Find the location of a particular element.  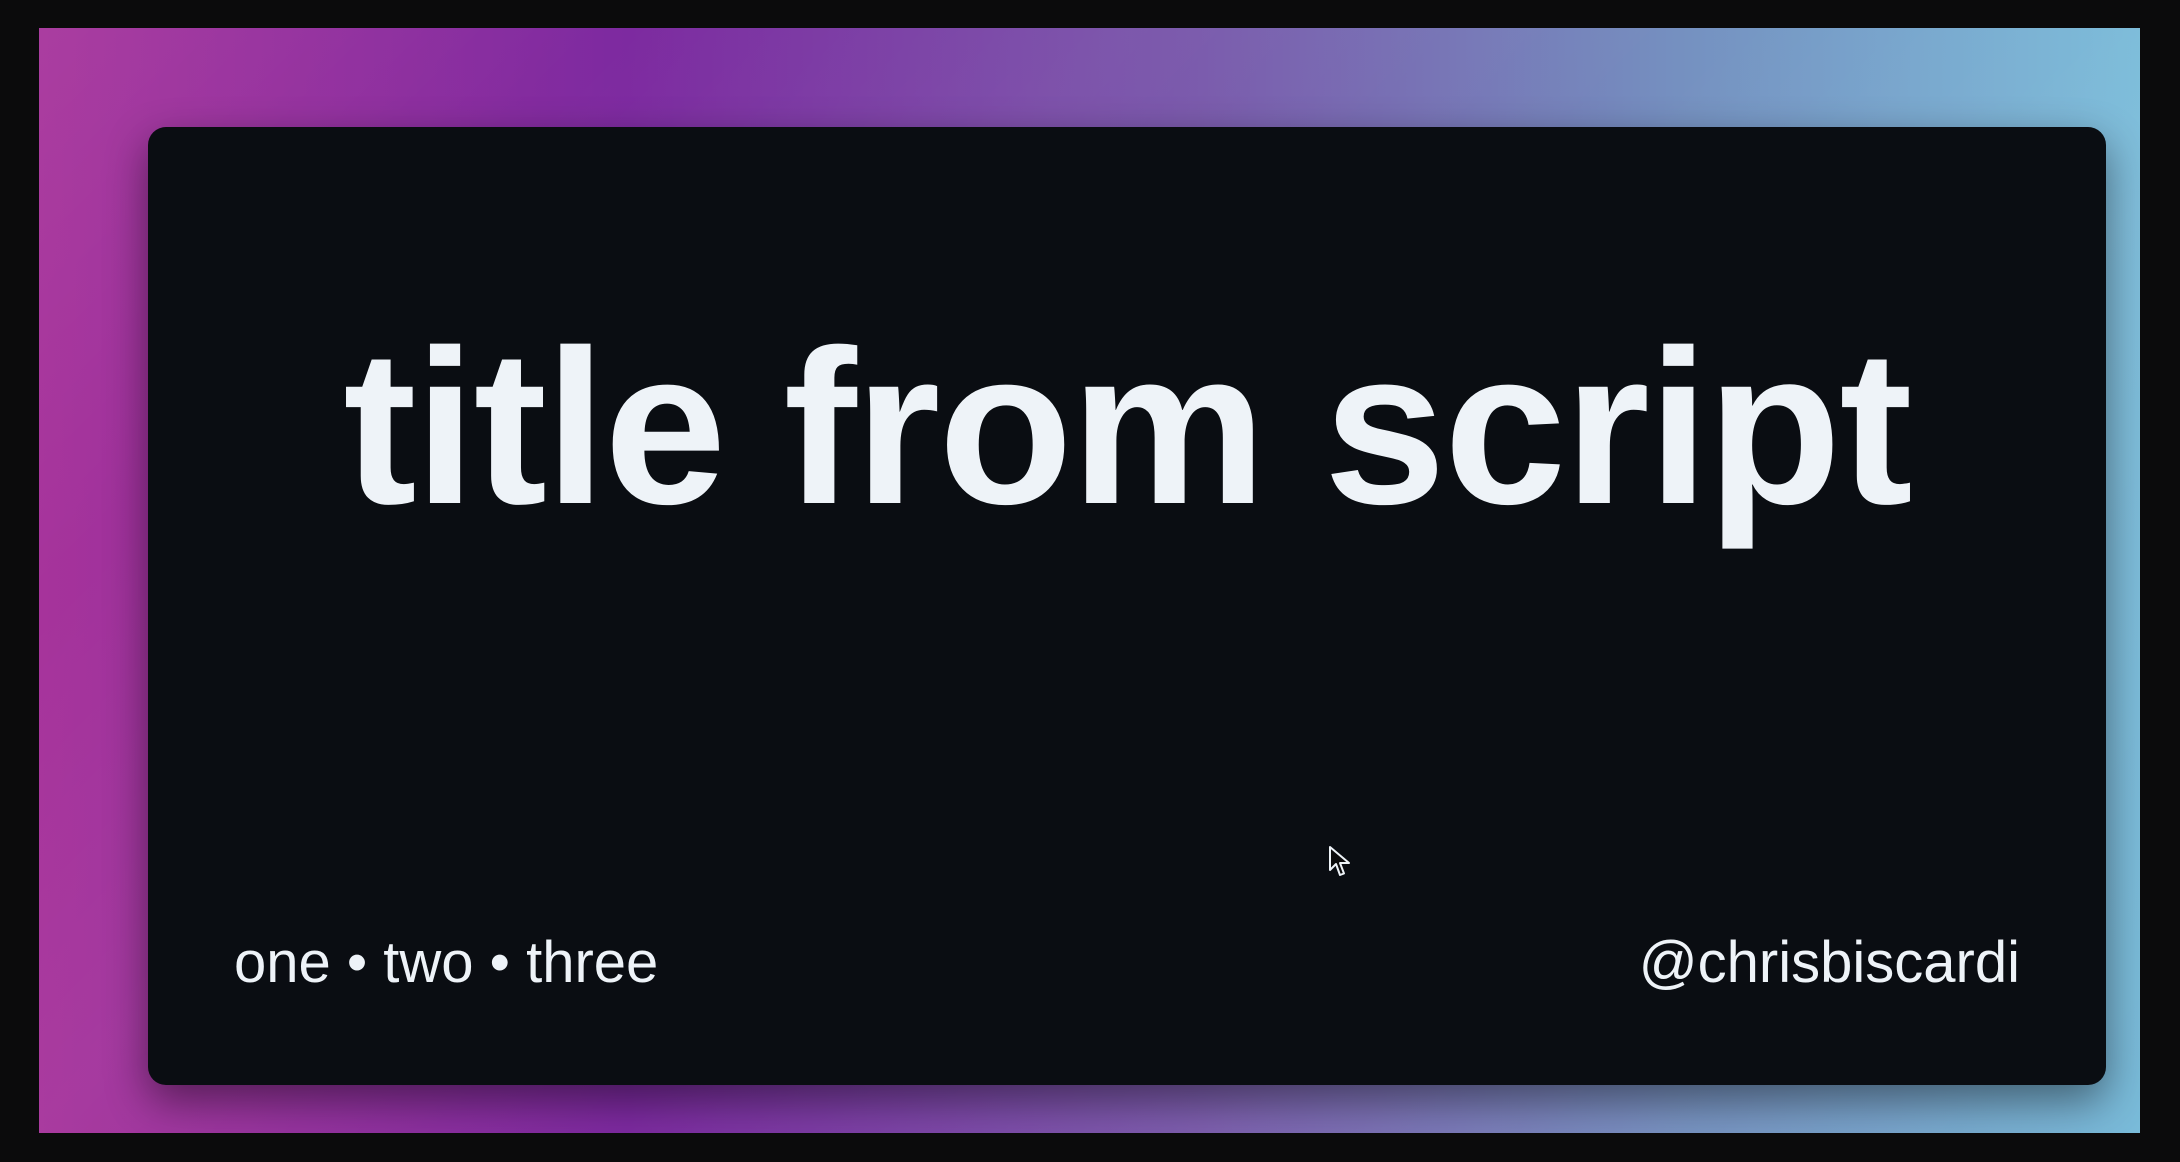

cursor-icon is located at coordinates (1339, 861).